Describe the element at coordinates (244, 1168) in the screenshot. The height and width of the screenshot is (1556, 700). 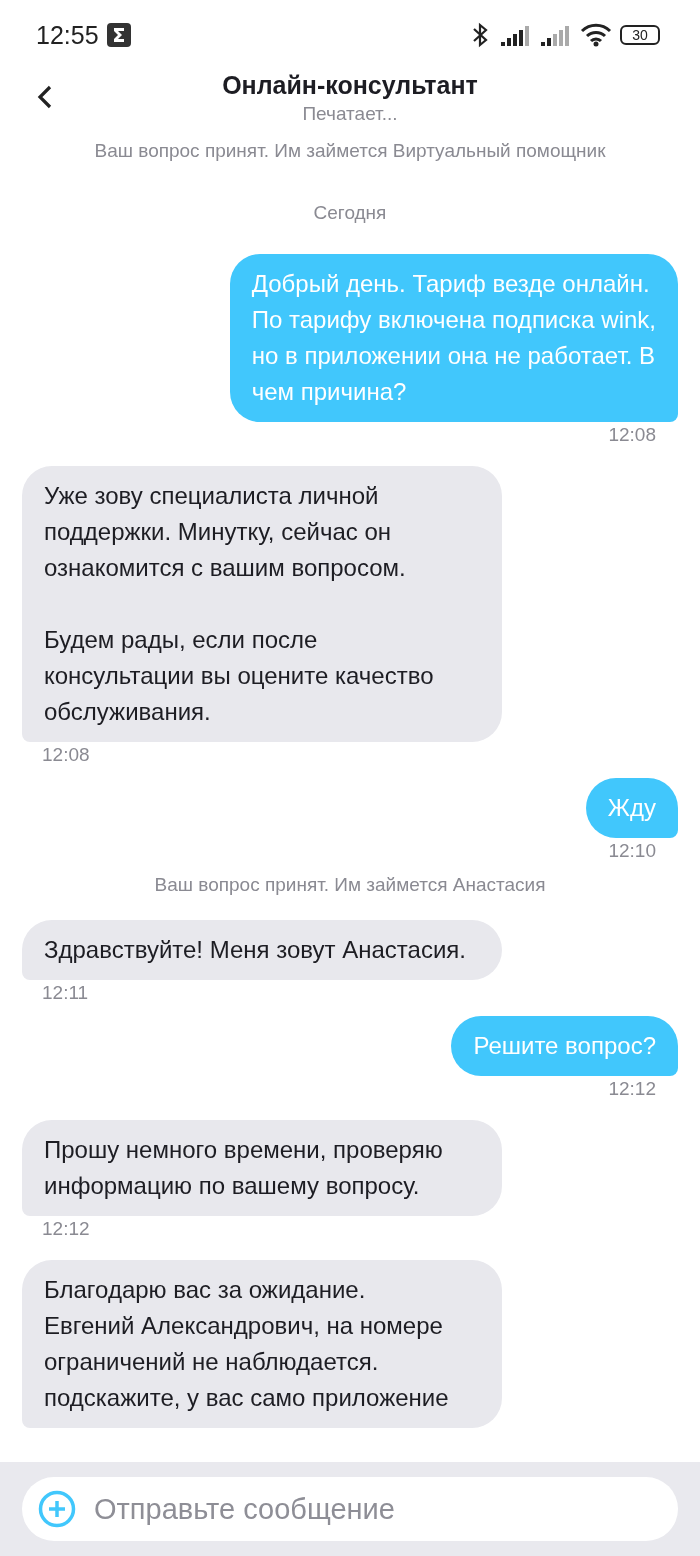
I see `message-text: Прошу немного времени, проверяю информацию по вашему вопросу.` at that location.